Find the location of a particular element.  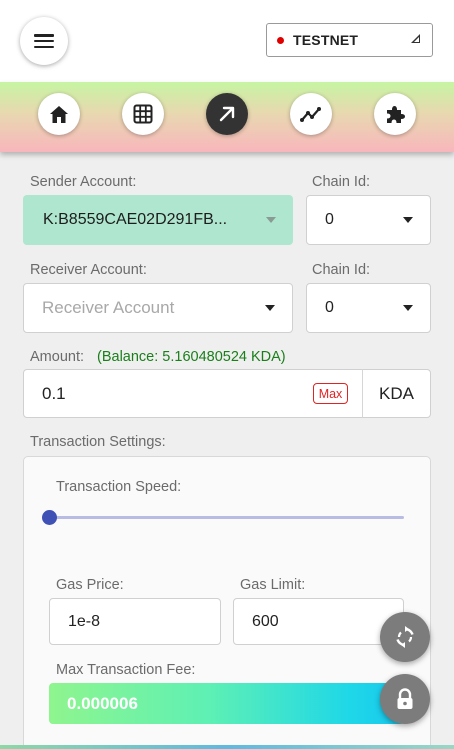

chart-line-icon is located at coordinates (310, 114).